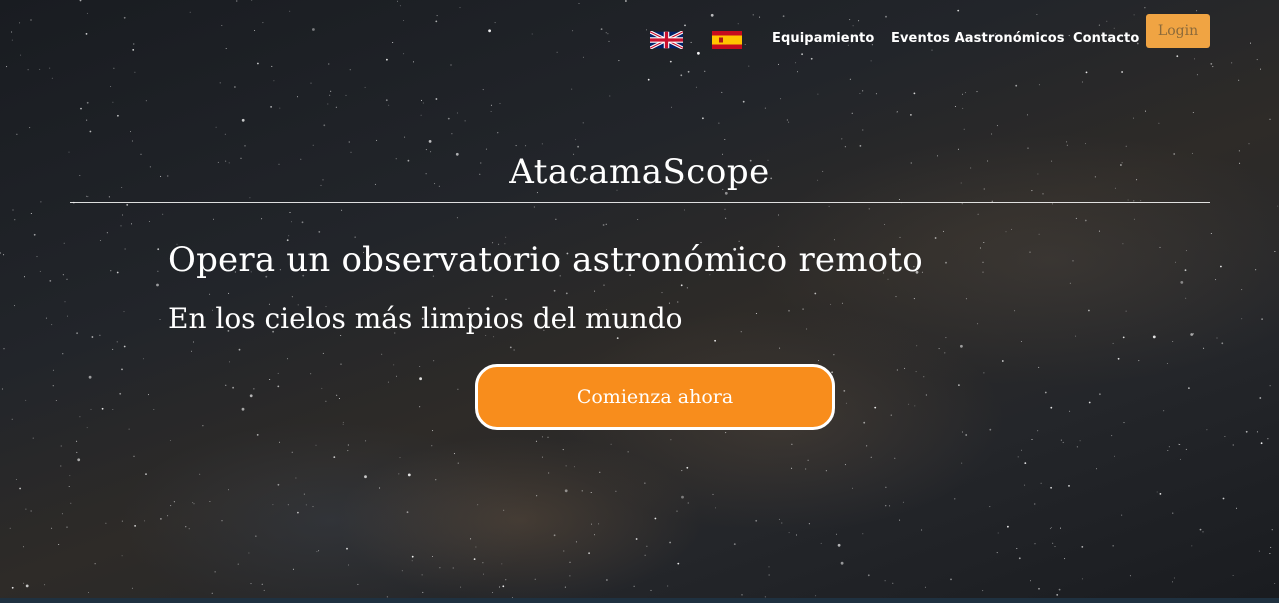 This screenshot has width=1279, height=603. What do you see at coordinates (425, 318) in the screenshot?
I see `hero-subheadline: En los cielos más limpios del mundo` at bounding box center [425, 318].